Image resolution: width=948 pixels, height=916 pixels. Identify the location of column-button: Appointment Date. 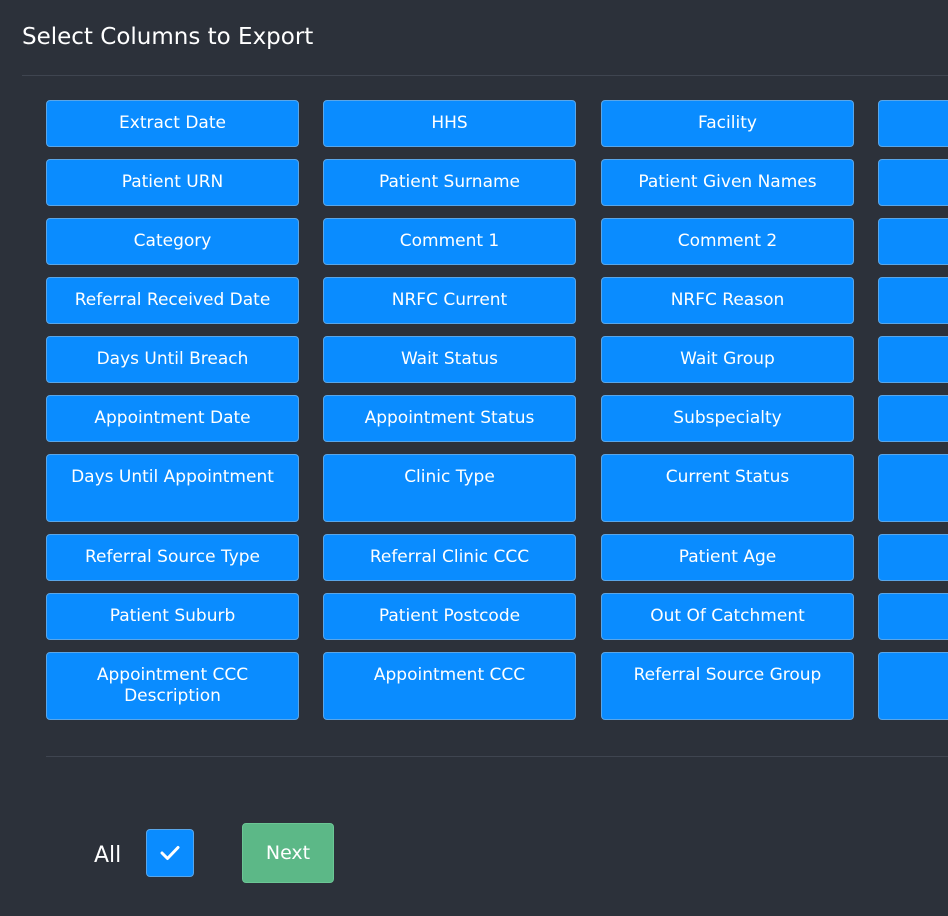
(172, 418).